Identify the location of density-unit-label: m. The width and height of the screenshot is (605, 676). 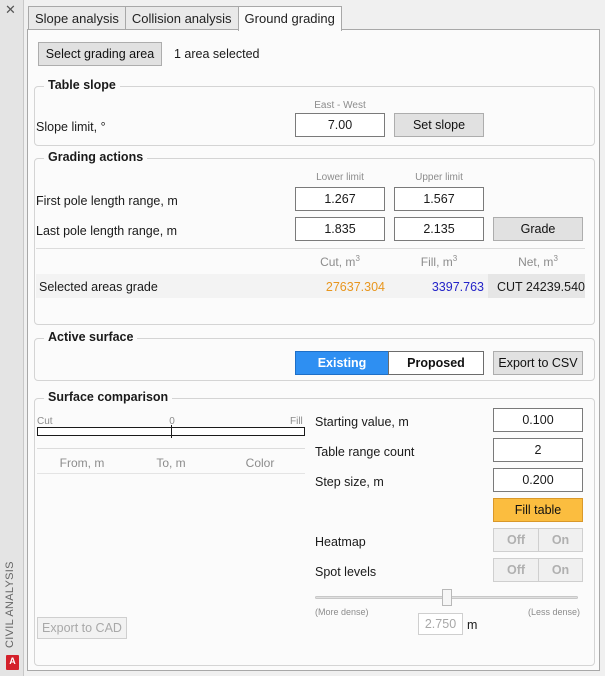
(472, 625).